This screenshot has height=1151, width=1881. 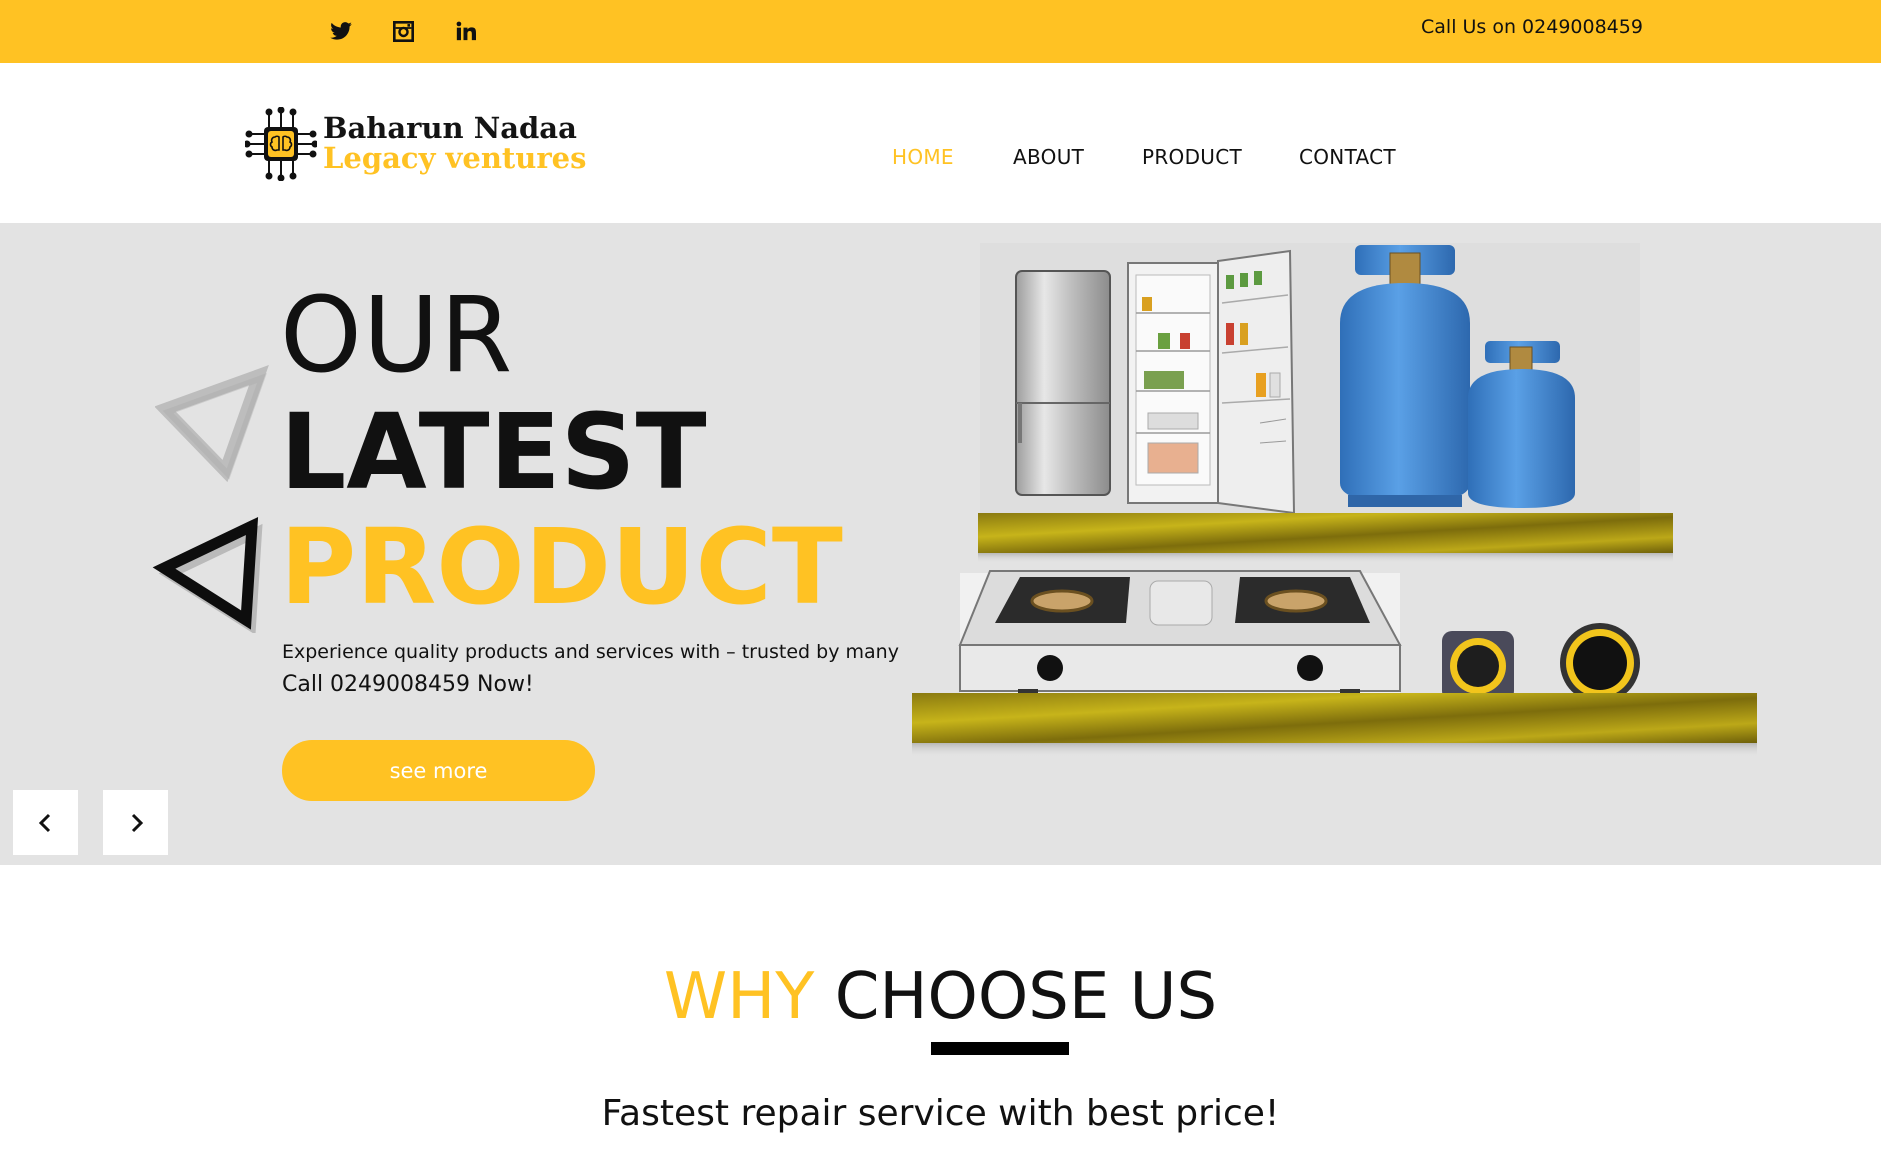 What do you see at coordinates (408, 684) in the screenshot?
I see `hero-call: Call 0249008459 Now!` at bounding box center [408, 684].